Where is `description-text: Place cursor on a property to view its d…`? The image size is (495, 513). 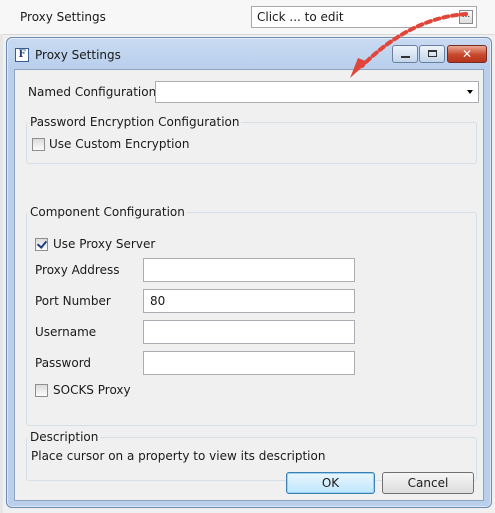 description-text: Place cursor on a property to view its d… is located at coordinates (178, 456).